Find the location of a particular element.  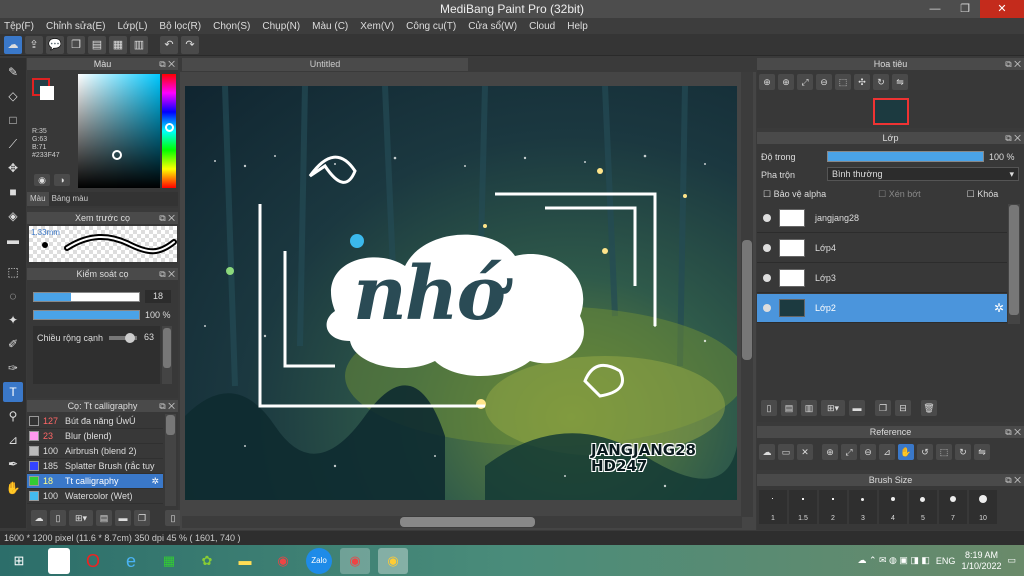

delete-layer-icon: 🗑 is located at coordinates (929, 408).